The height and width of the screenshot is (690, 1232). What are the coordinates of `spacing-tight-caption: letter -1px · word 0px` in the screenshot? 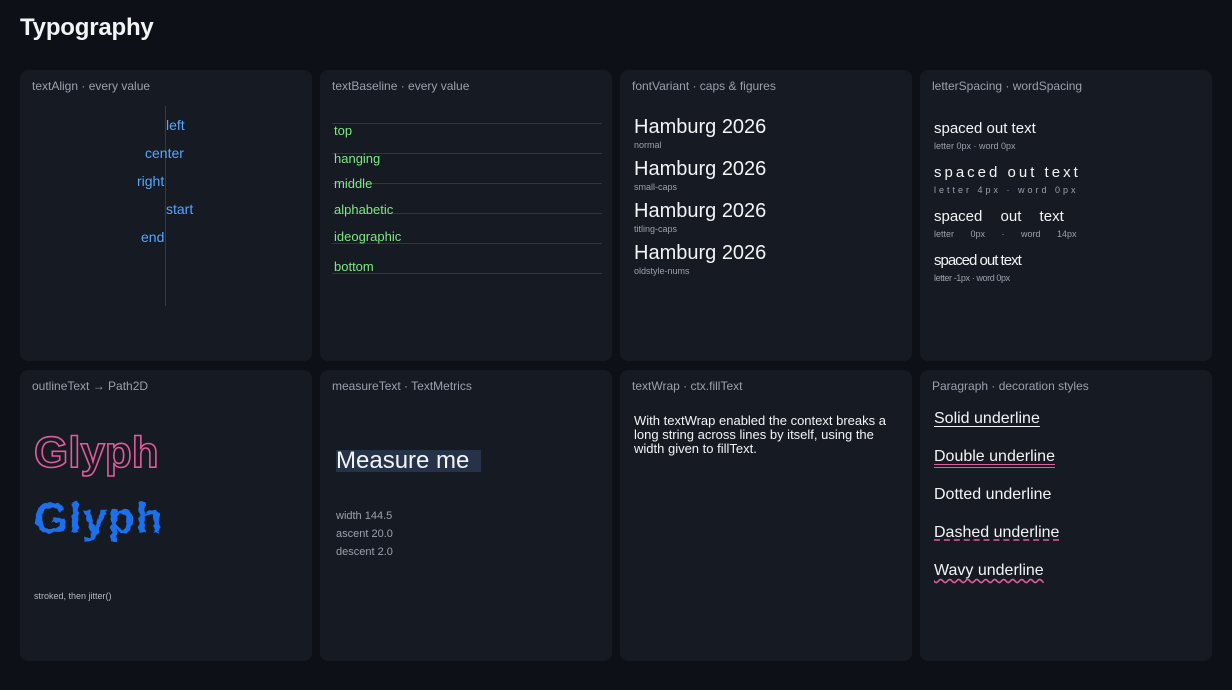 It's located at (972, 278).